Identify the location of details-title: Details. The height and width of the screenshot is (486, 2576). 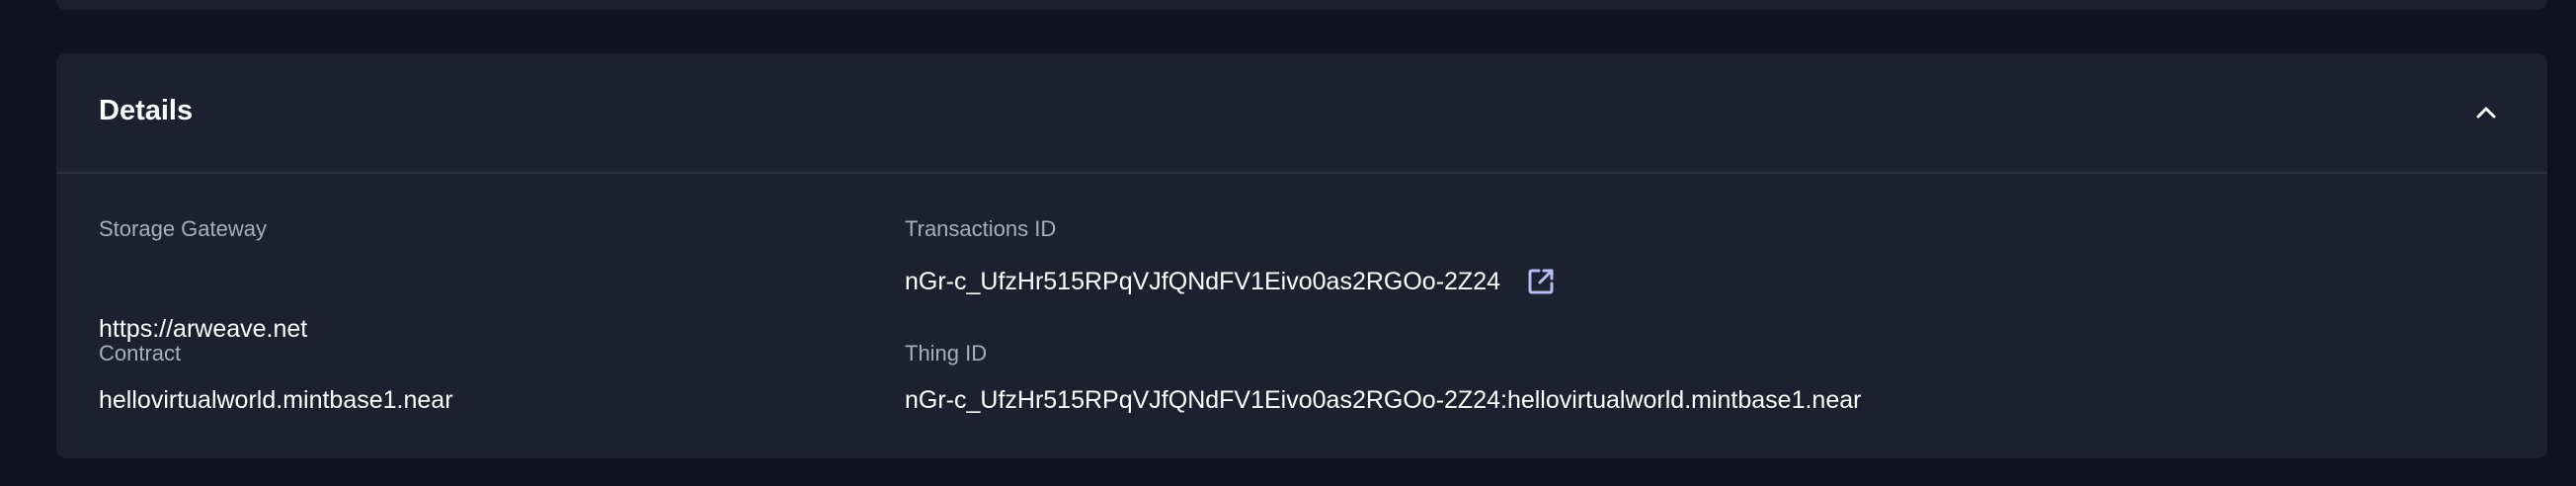
(146, 110).